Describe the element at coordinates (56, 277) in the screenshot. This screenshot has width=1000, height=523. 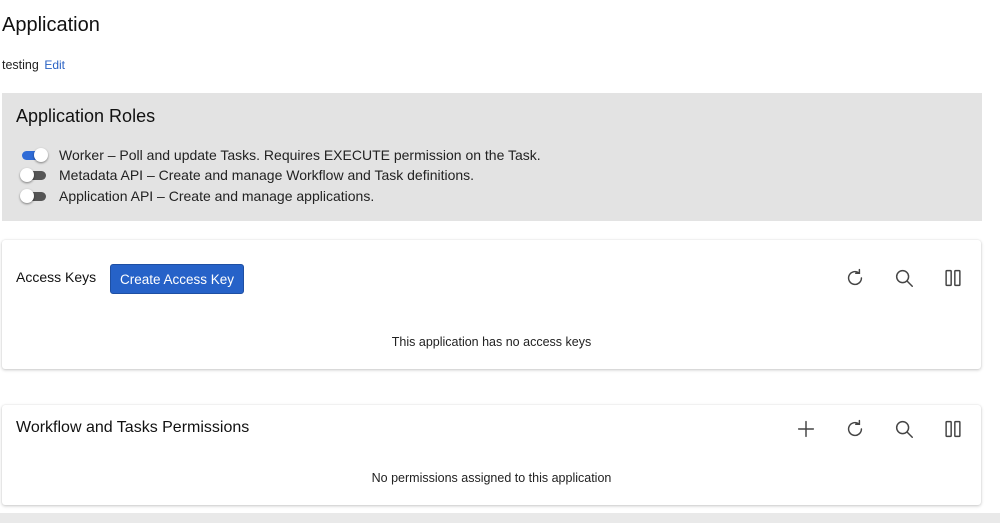
I see `access-keys-title: Access Keys` at that location.